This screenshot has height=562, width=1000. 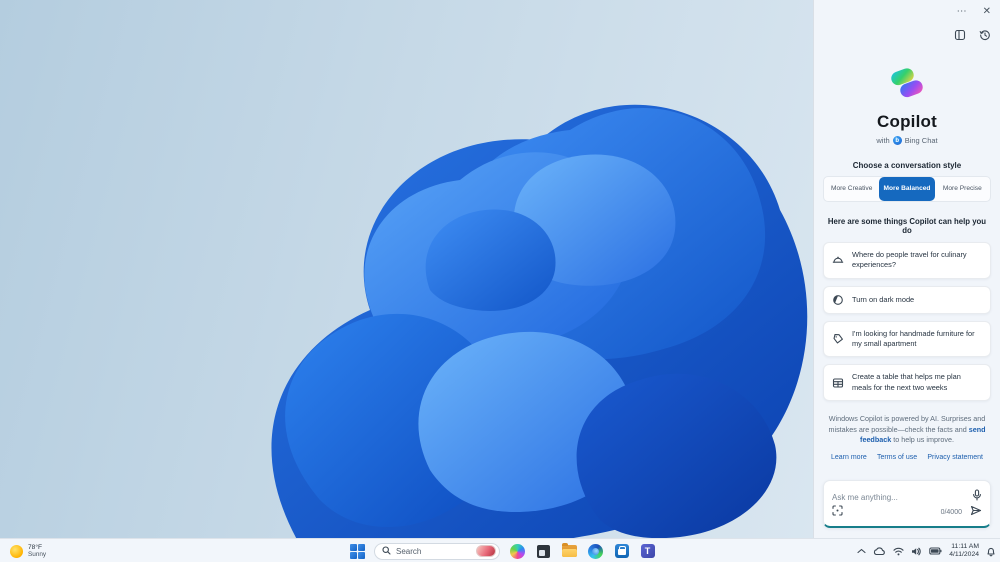 I want to click on copilot-pinwheel-icon, so click(x=517, y=551).